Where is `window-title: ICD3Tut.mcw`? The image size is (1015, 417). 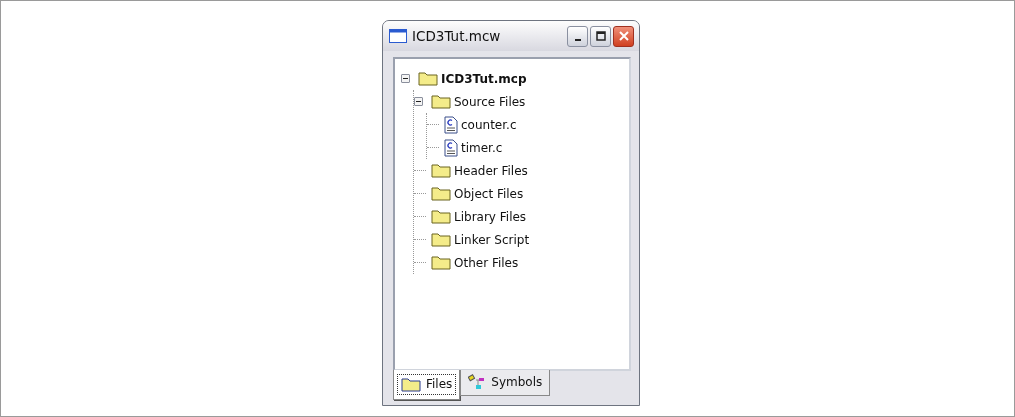
window-title: ICD3Tut.mcw is located at coordinates (457, 36).